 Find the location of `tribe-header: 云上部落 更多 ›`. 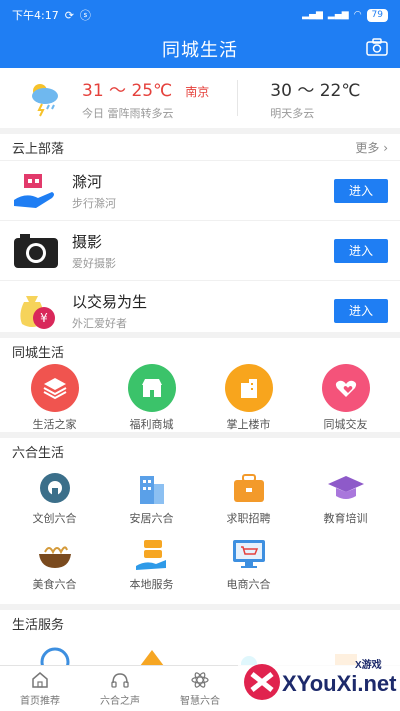

tribe-header: 云上部落 更多 › is located at coordinates (200, 147).